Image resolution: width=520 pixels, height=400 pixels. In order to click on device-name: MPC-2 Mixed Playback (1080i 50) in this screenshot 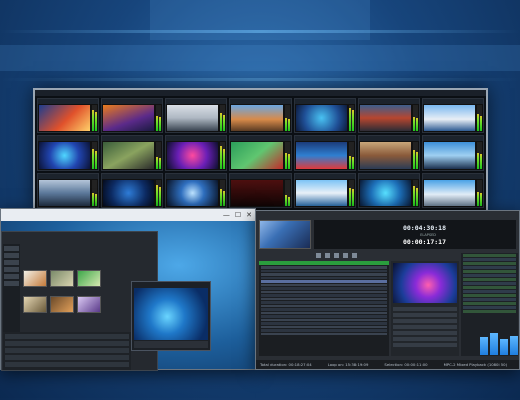, I will do `click(475, 364)`.